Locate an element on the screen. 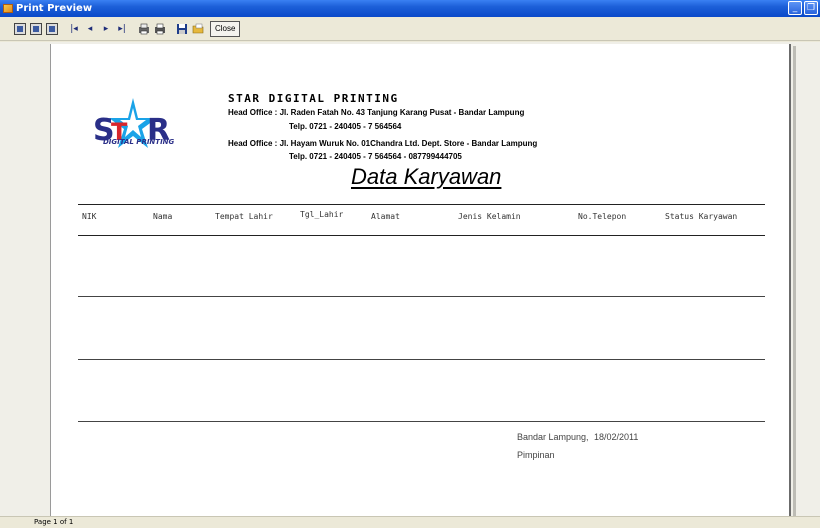 This screenshot has width=820, height=528. restore-button: ❐ is located at coordinates (811, 8).